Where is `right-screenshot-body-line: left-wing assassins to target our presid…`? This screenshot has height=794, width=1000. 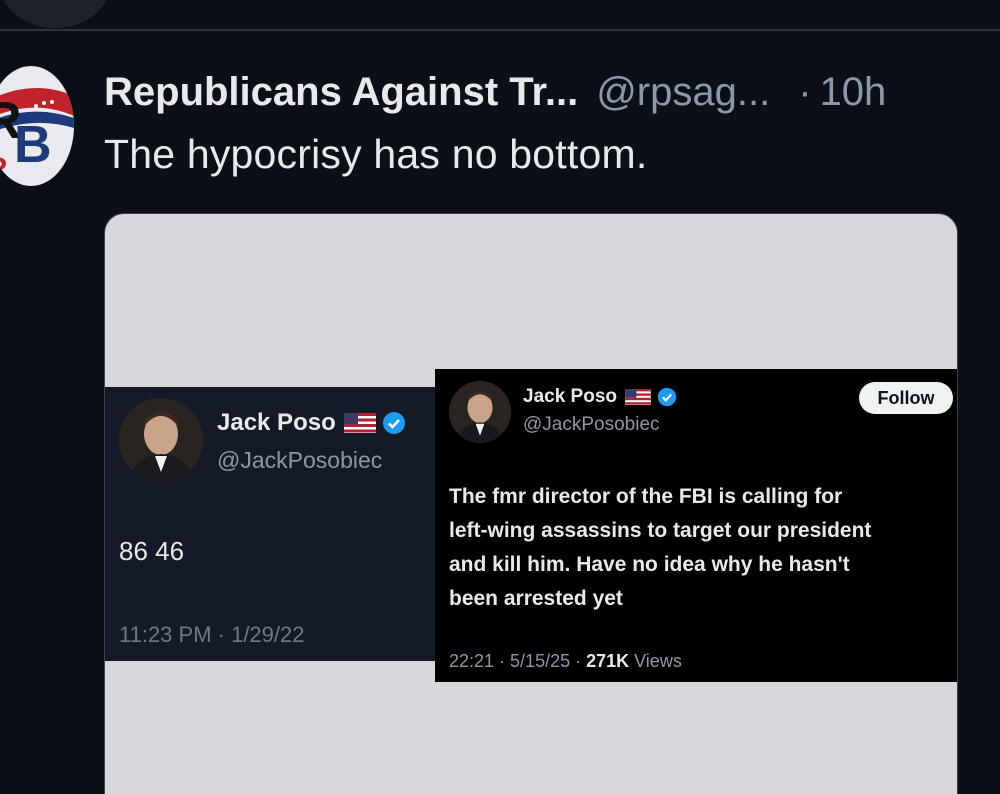 right-screenshot-body-line: left-wing assassins to target our presid… is located at coordinates (660, 530).